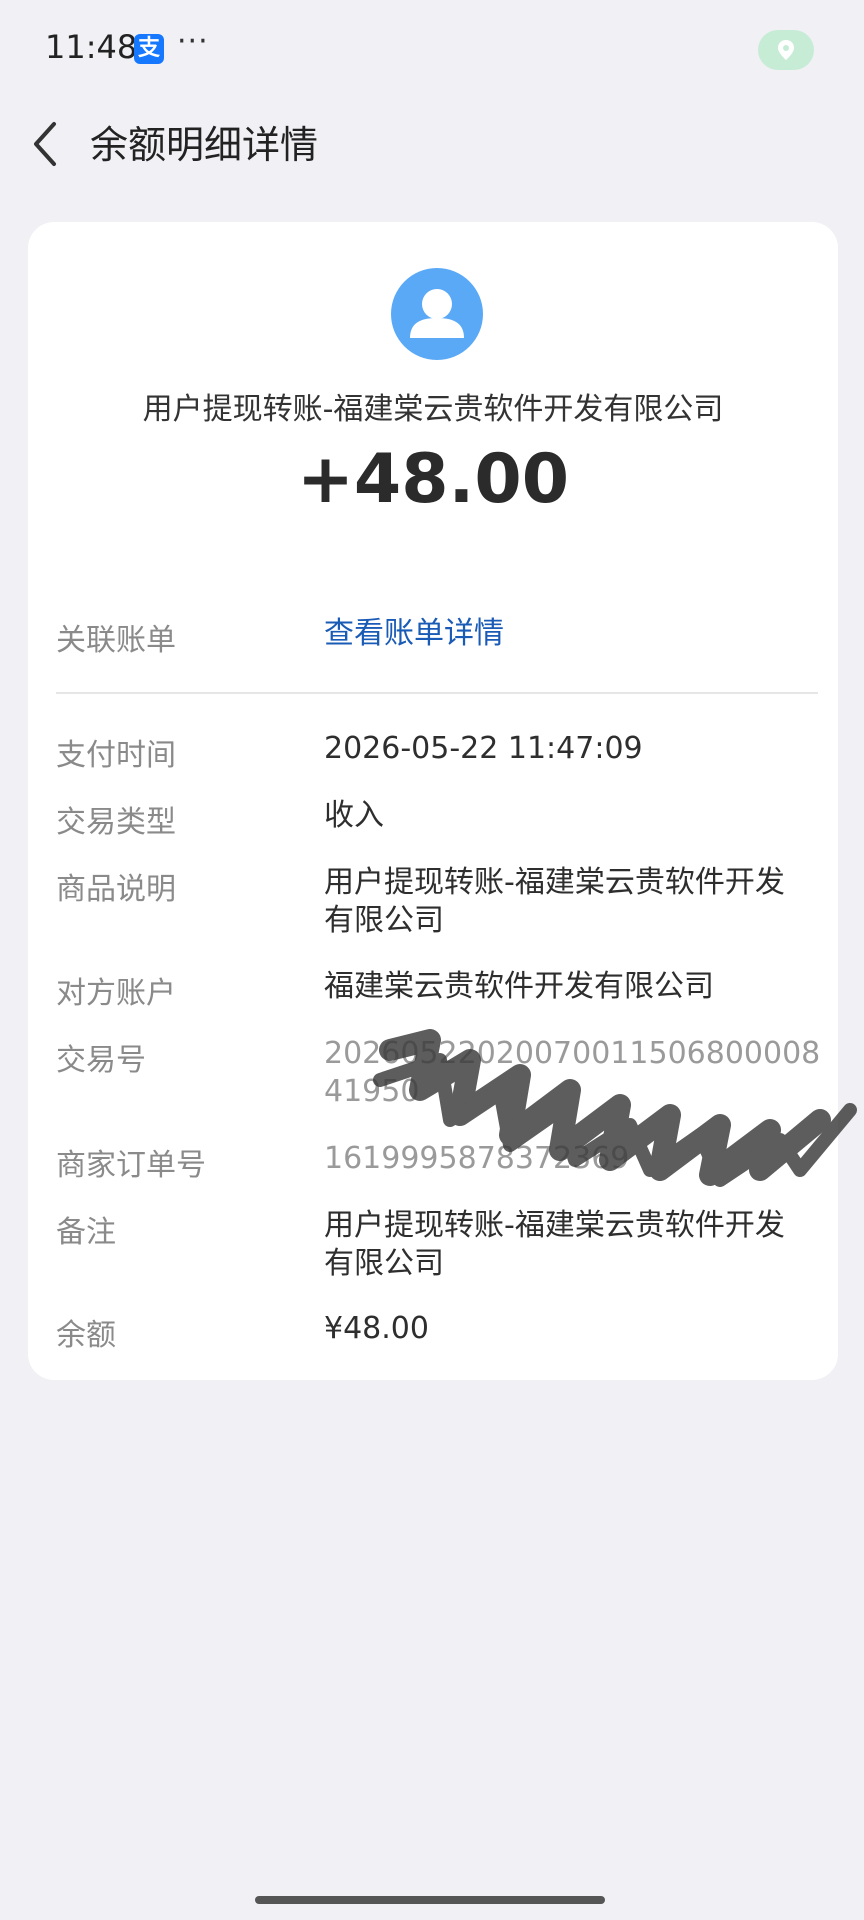 The height and width of the screenshot is (1920, 864). I want to click on location-indicator, so click(786, 50).